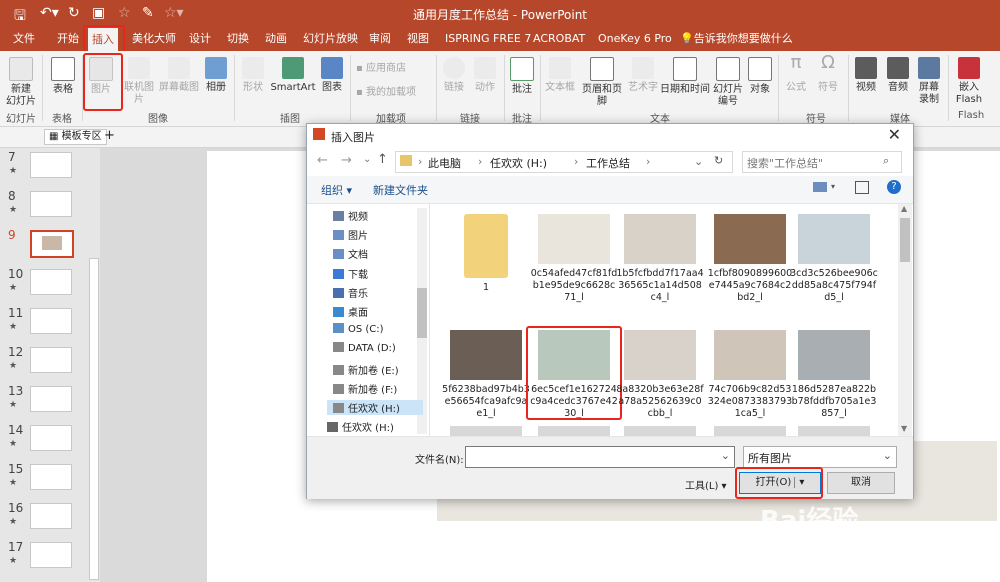 This screenshot has height=582, width=1000. What do you see at coordinates (725, 455) in the screenshot?
I see `filename-dropdown-icon: ⌄` at bounding box center [725, 455].